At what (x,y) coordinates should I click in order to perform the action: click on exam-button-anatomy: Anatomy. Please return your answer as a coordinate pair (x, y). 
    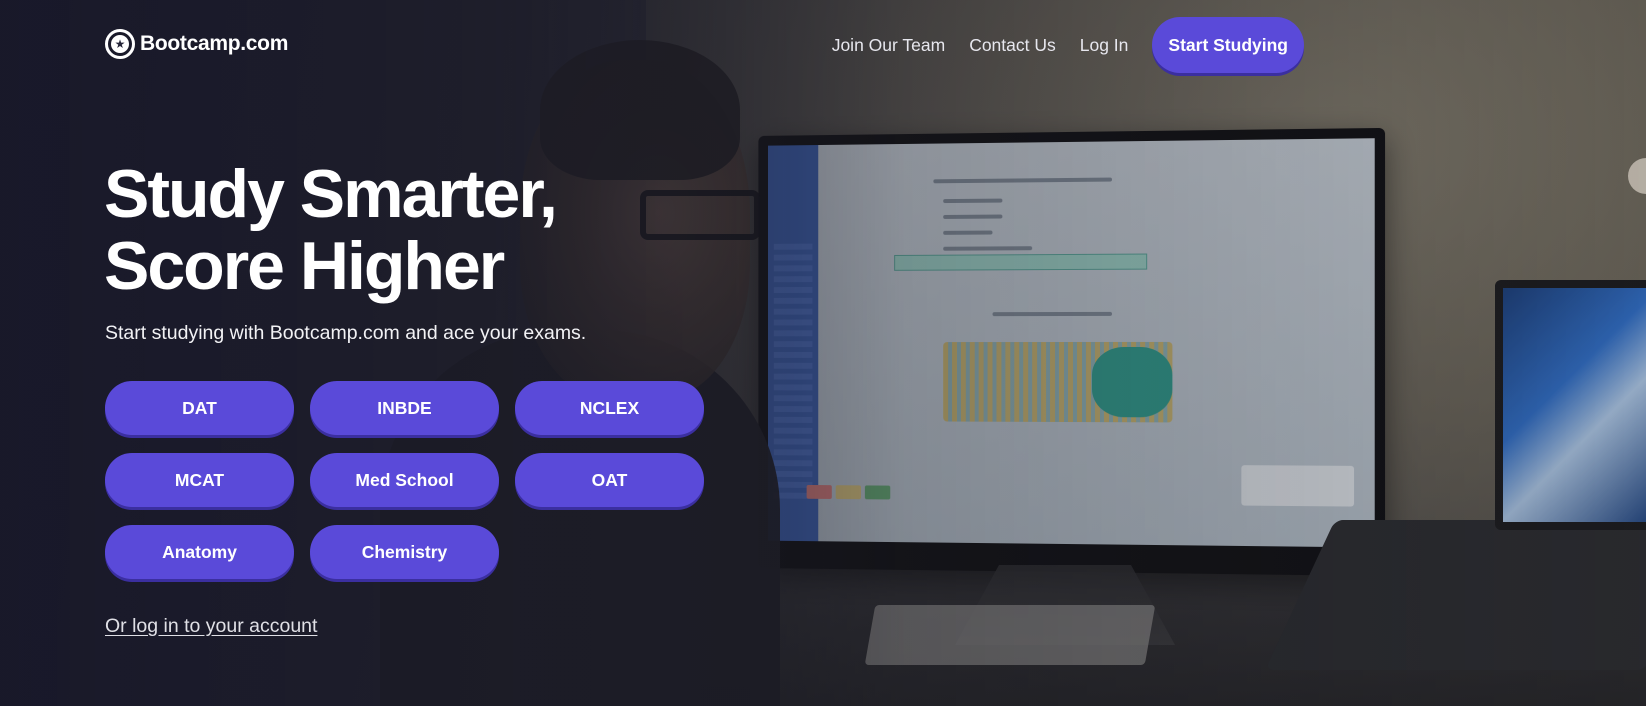
    Looking at the image, I should click on (199, 552).